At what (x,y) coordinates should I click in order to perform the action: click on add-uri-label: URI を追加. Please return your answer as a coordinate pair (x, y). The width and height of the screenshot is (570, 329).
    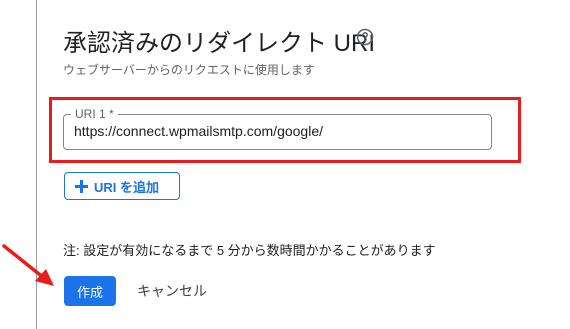
    Looking at the image, I should click on (127, 187).